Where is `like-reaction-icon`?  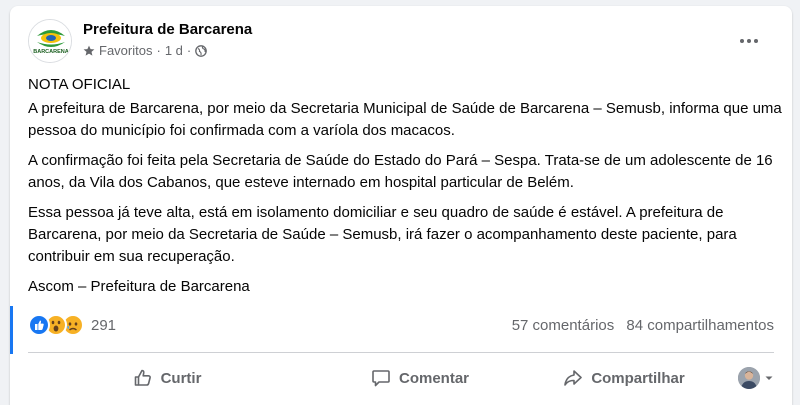 like-reaction-icon is located at coordinates (39, 325).